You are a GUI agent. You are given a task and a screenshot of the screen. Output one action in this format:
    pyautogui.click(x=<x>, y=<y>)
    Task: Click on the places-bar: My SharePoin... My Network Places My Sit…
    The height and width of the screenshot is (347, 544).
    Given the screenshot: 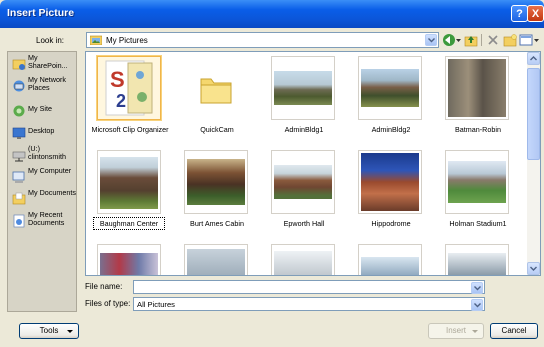 What is the action you would take?
    pyautogui.click(x=42, y=181)
    